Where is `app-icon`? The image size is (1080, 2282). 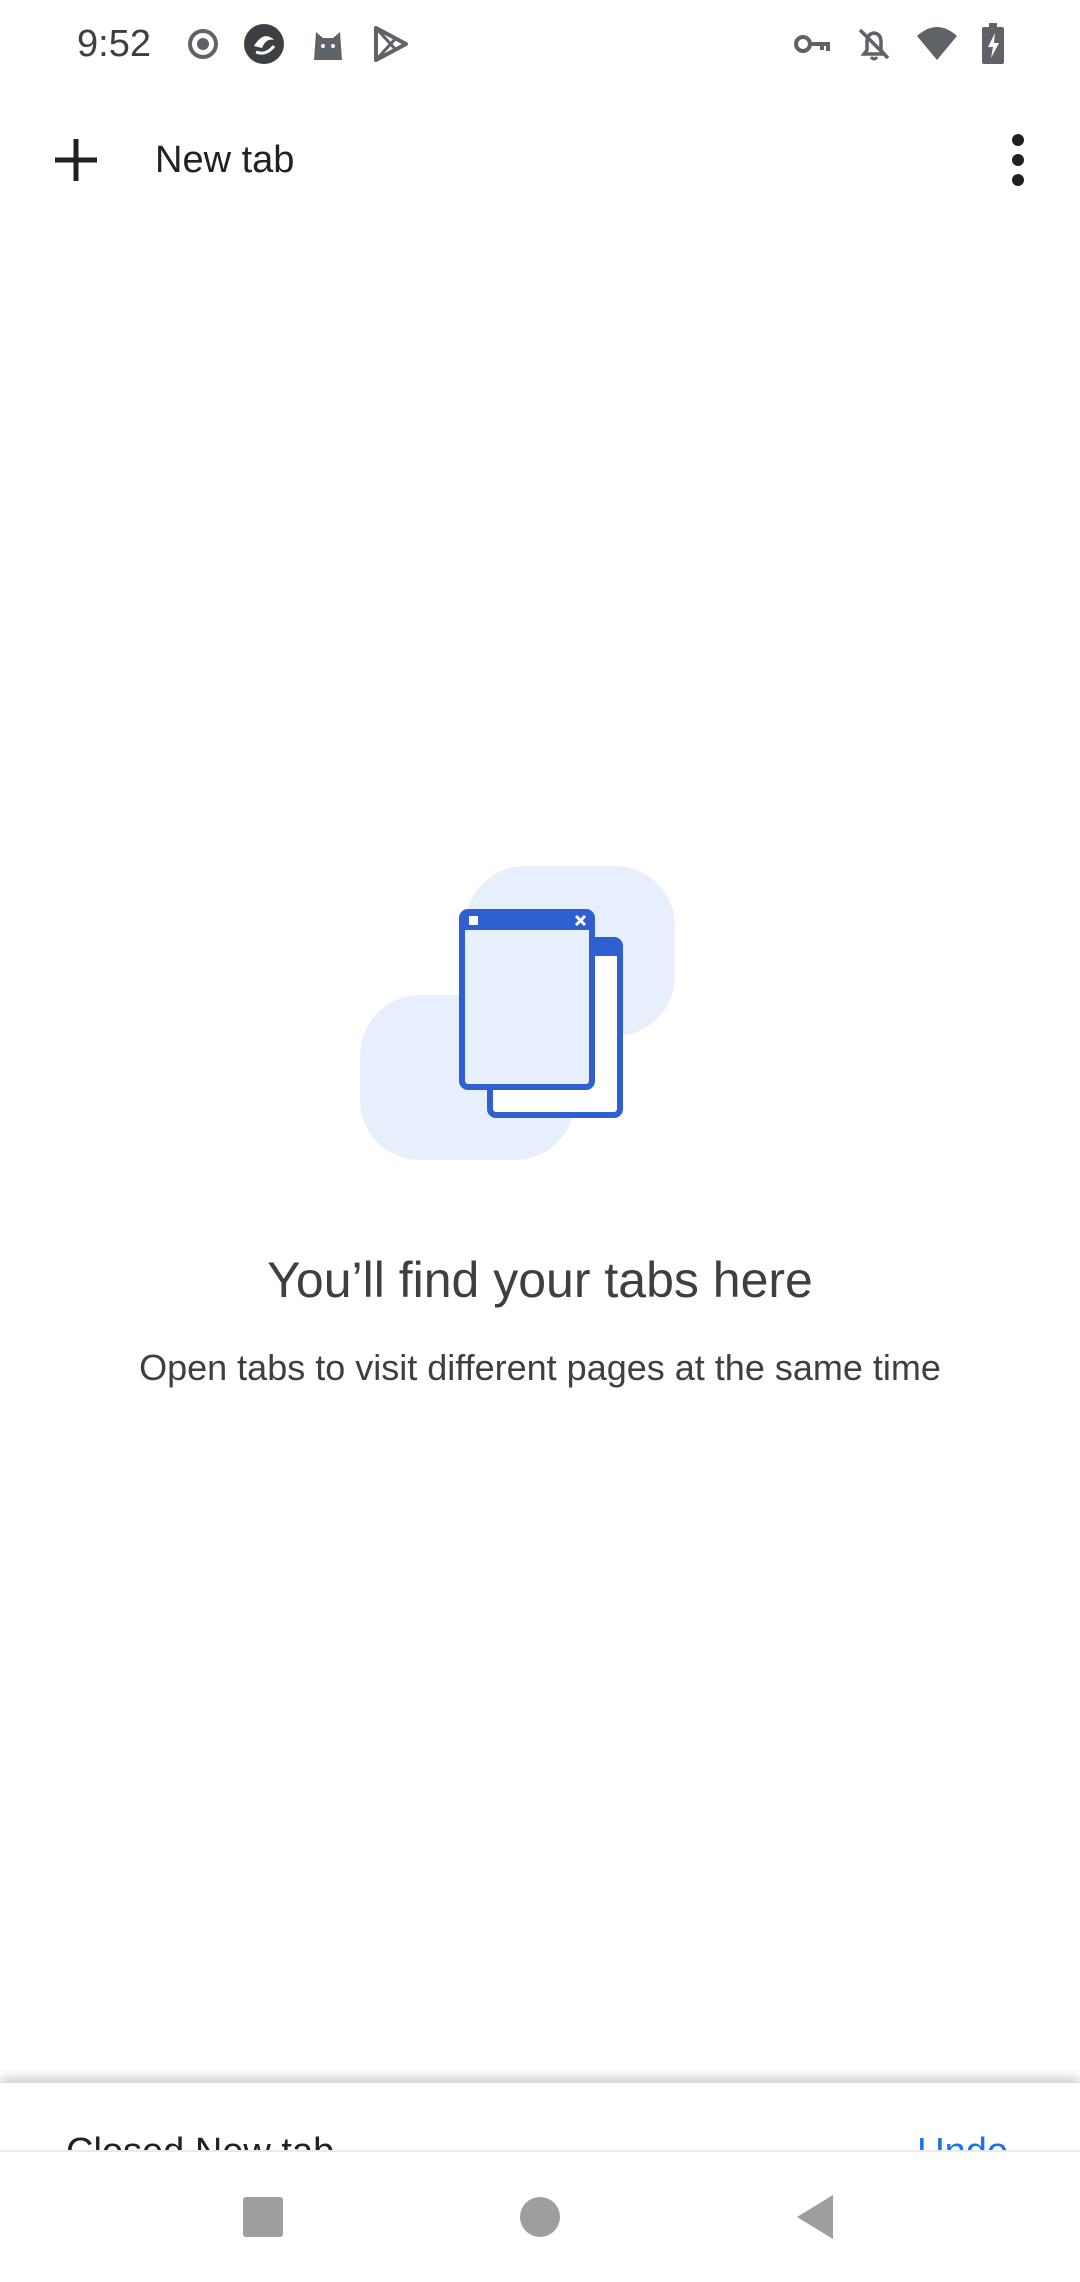
app-icon is located at coordinates (264, 44).